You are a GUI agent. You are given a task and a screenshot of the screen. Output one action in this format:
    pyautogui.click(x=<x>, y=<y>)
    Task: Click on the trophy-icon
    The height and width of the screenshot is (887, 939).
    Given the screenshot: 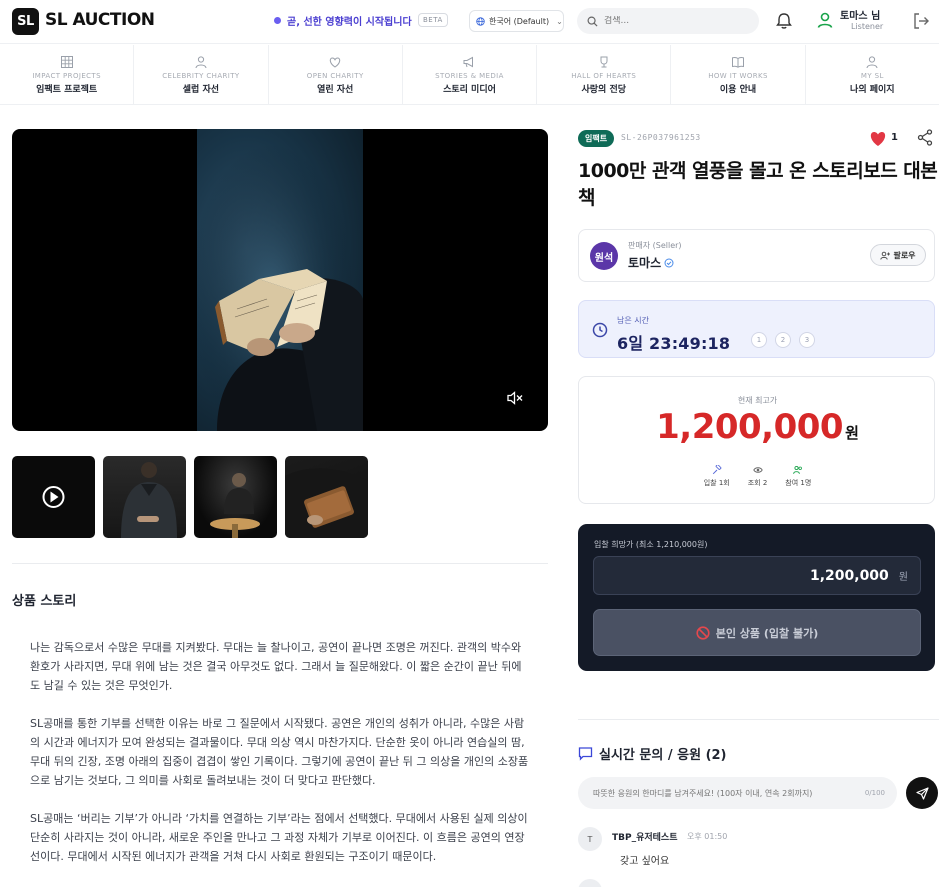 What is the action you would take?
    pyautogui.click(x=604, y=61)
    